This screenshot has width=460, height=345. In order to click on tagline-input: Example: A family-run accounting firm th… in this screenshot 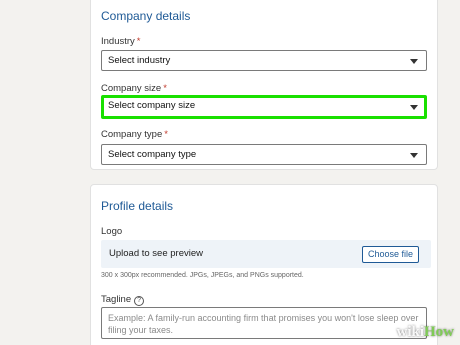, I will do `click(264, 323)`.